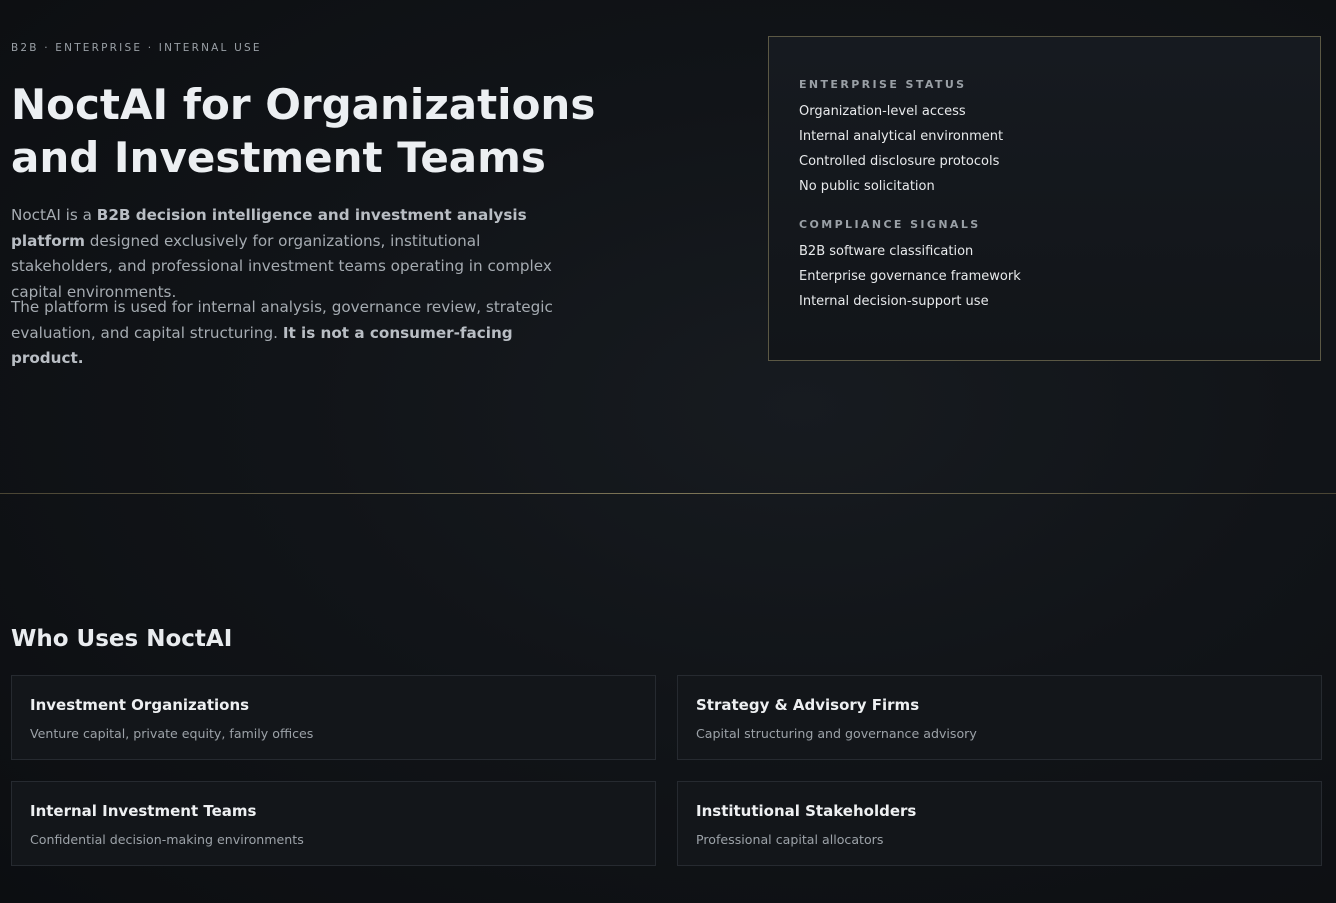  Describe the element at coordinates (882, 111) in the screenshot. I see `enterprise-status-item: Organization-level access` at that location.